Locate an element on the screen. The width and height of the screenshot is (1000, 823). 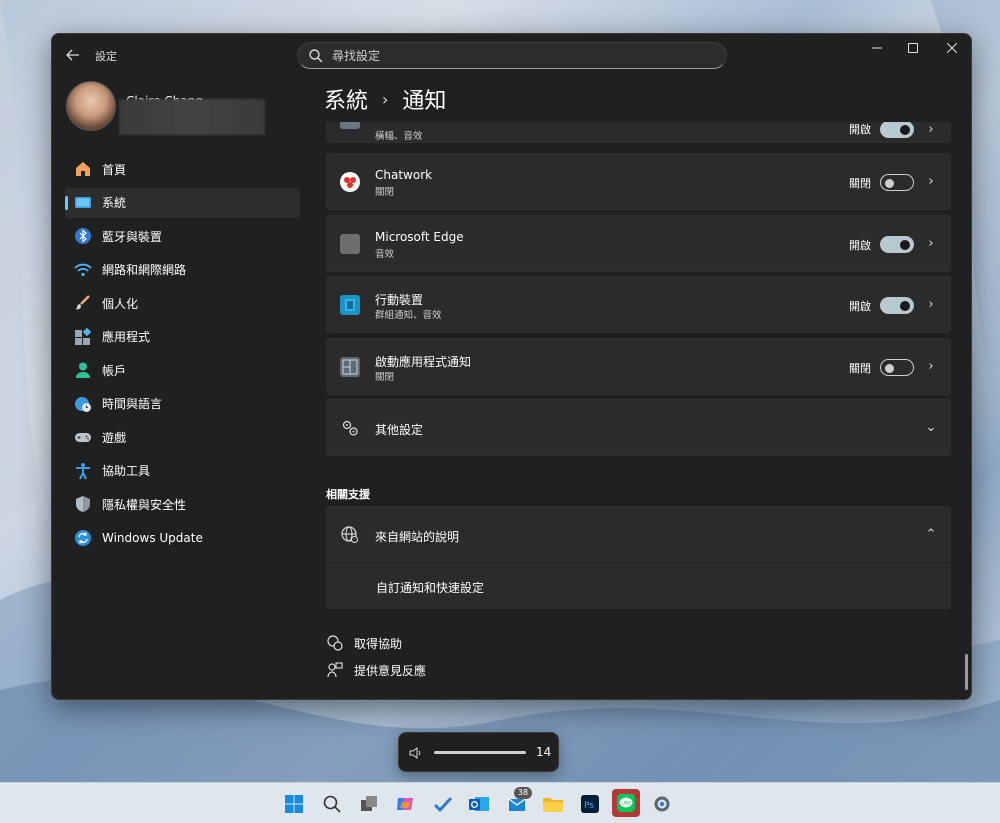
notification-app-row: Chatwork 關閉 關閉 › is located at coordinates (638, 181).